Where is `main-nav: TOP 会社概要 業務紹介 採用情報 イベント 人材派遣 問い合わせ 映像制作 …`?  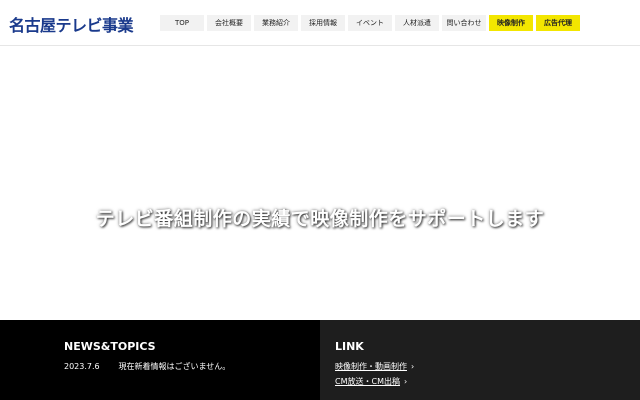 main-nav: TOP 会社概要 業務紹介 採用情報 イベント 人材派遣 問い合わせ 映像制作 … is located at coordinates (370, 23).